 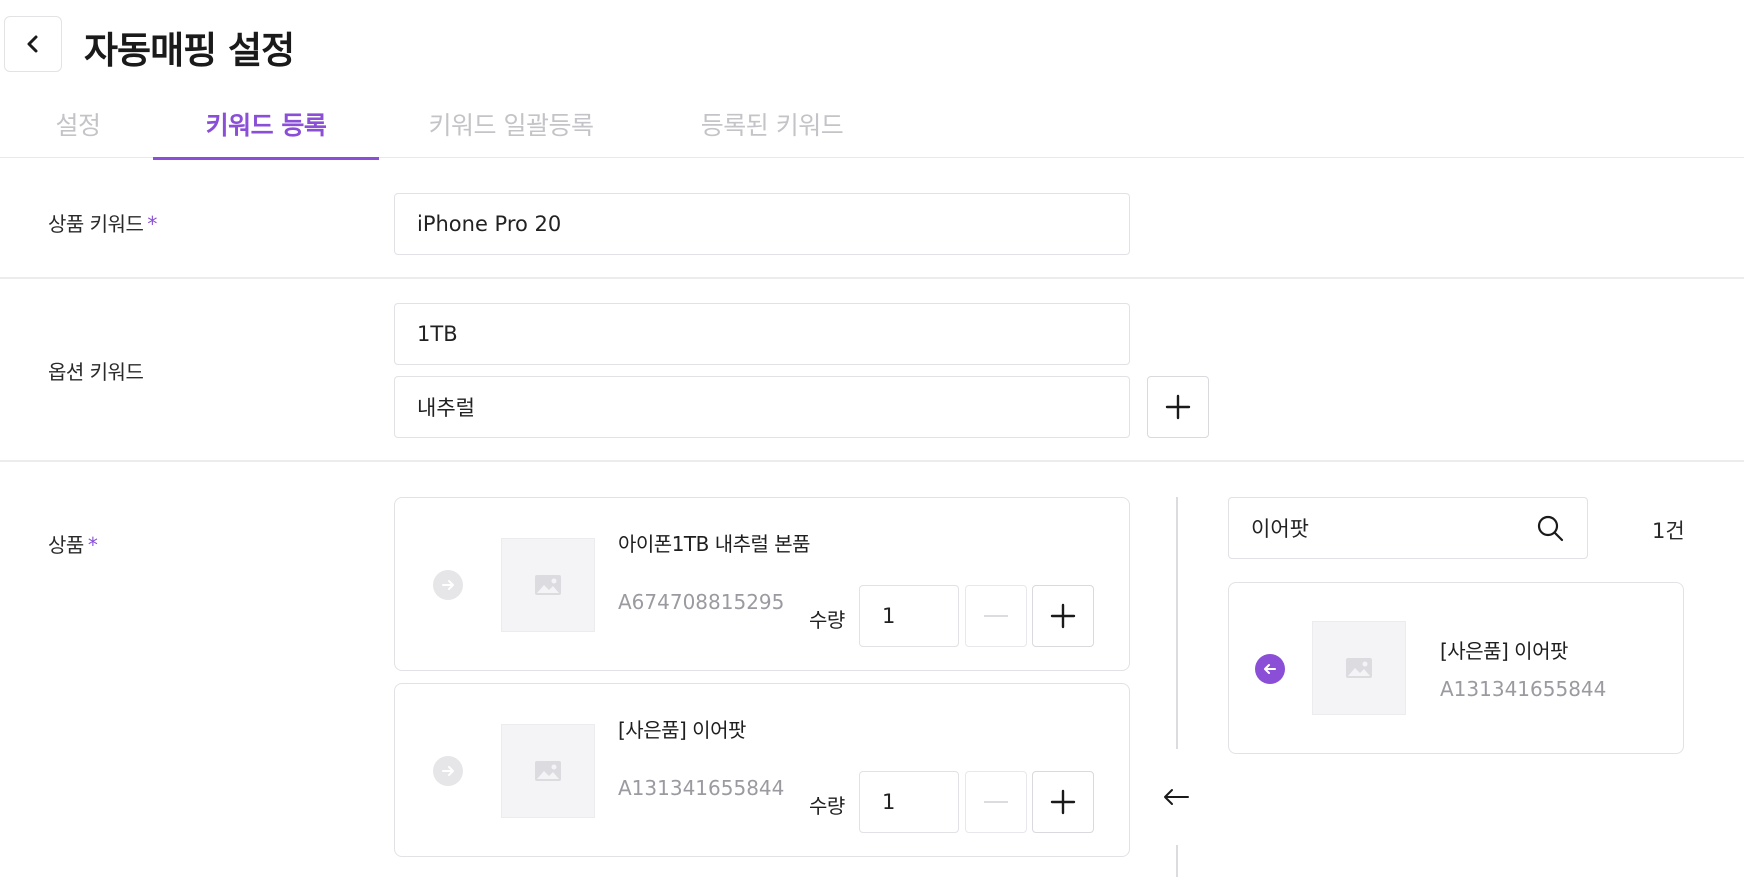 What do you see at coordinates (1668, 531) in the screenshot?
I see `search-result-count: 1건` at bounding box center [1668, 531].